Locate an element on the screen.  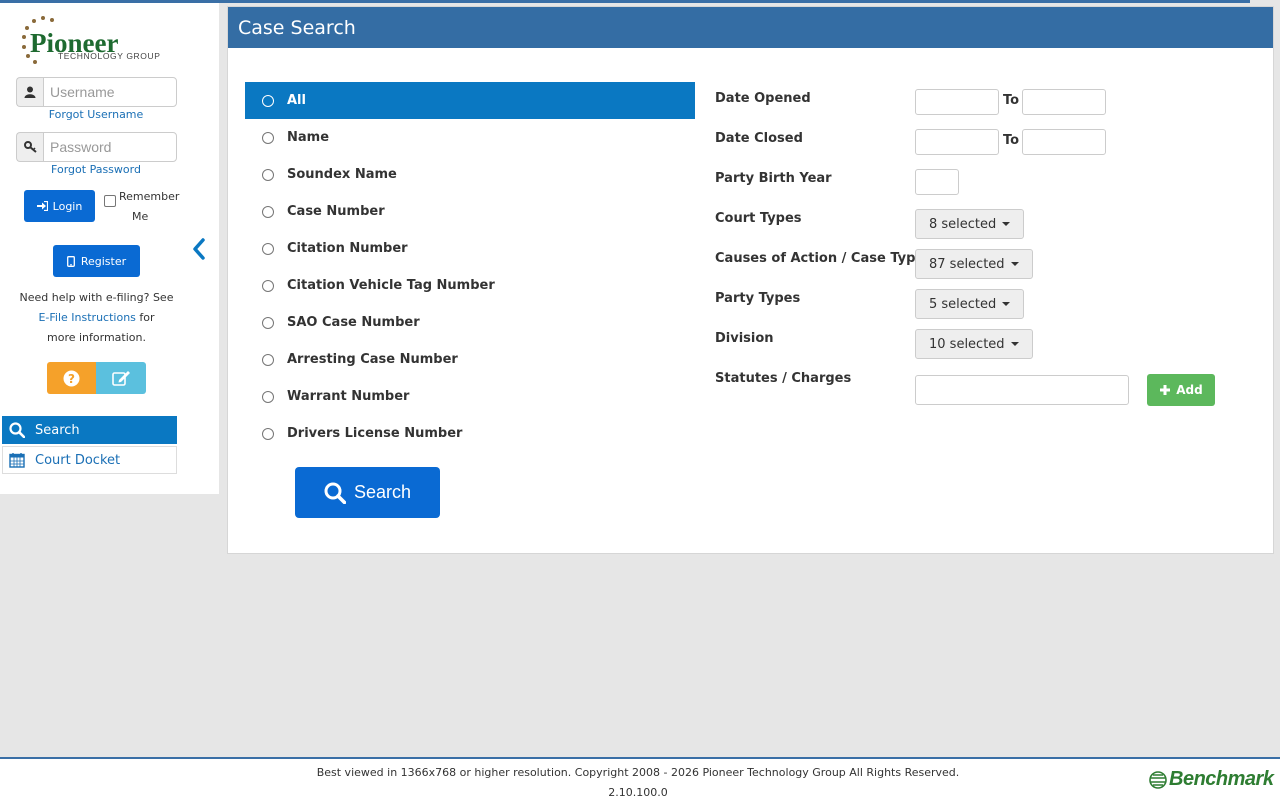
register-button: Register is located at coordinates (96, 261).